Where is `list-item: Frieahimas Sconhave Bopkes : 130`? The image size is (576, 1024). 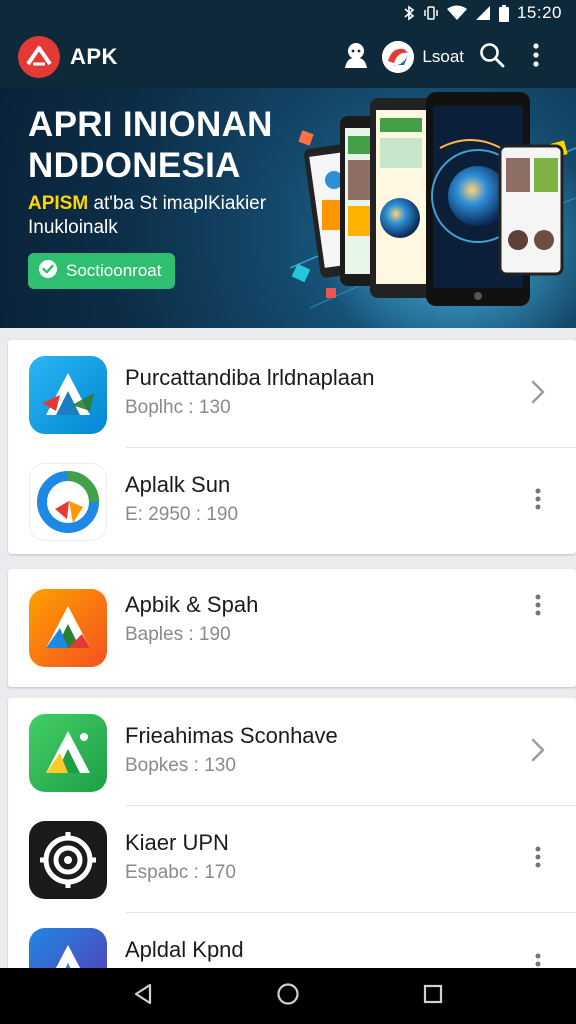 list-item: Frieahimas Sconhave Bopkes : 130 is located at coordinates (292, 751).